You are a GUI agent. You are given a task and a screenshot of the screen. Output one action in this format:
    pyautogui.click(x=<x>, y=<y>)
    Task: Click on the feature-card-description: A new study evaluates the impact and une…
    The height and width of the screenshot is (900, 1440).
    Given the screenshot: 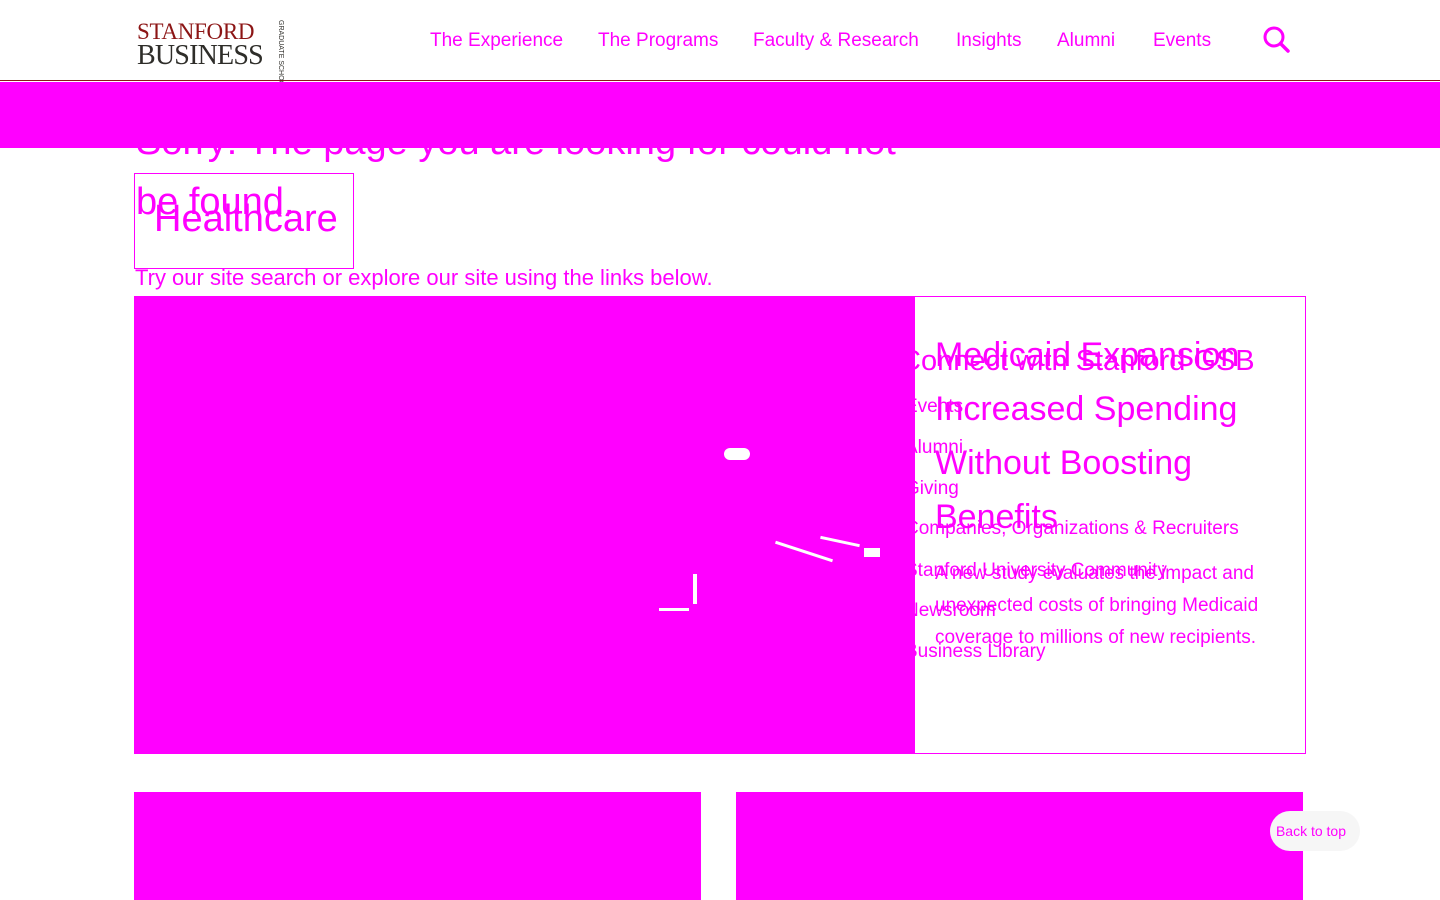 What is the action you would take?
    pyautogui.click(x=1097, y=605)
    